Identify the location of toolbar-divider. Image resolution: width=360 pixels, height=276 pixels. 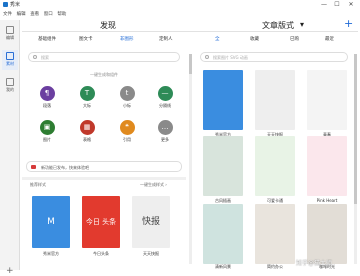
(190, 31).